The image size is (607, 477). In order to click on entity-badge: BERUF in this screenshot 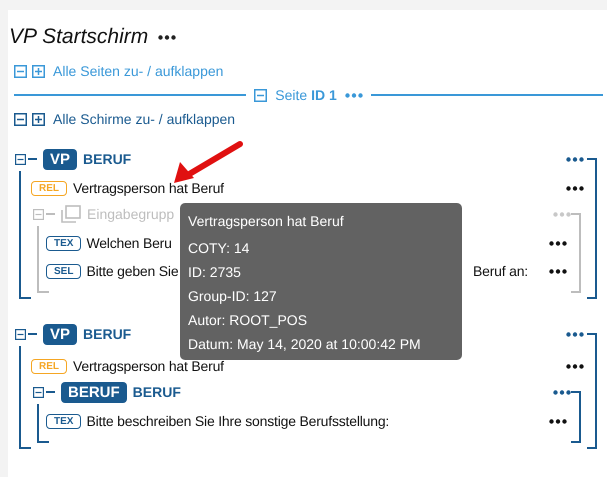, I will do `click(94, 392)`.